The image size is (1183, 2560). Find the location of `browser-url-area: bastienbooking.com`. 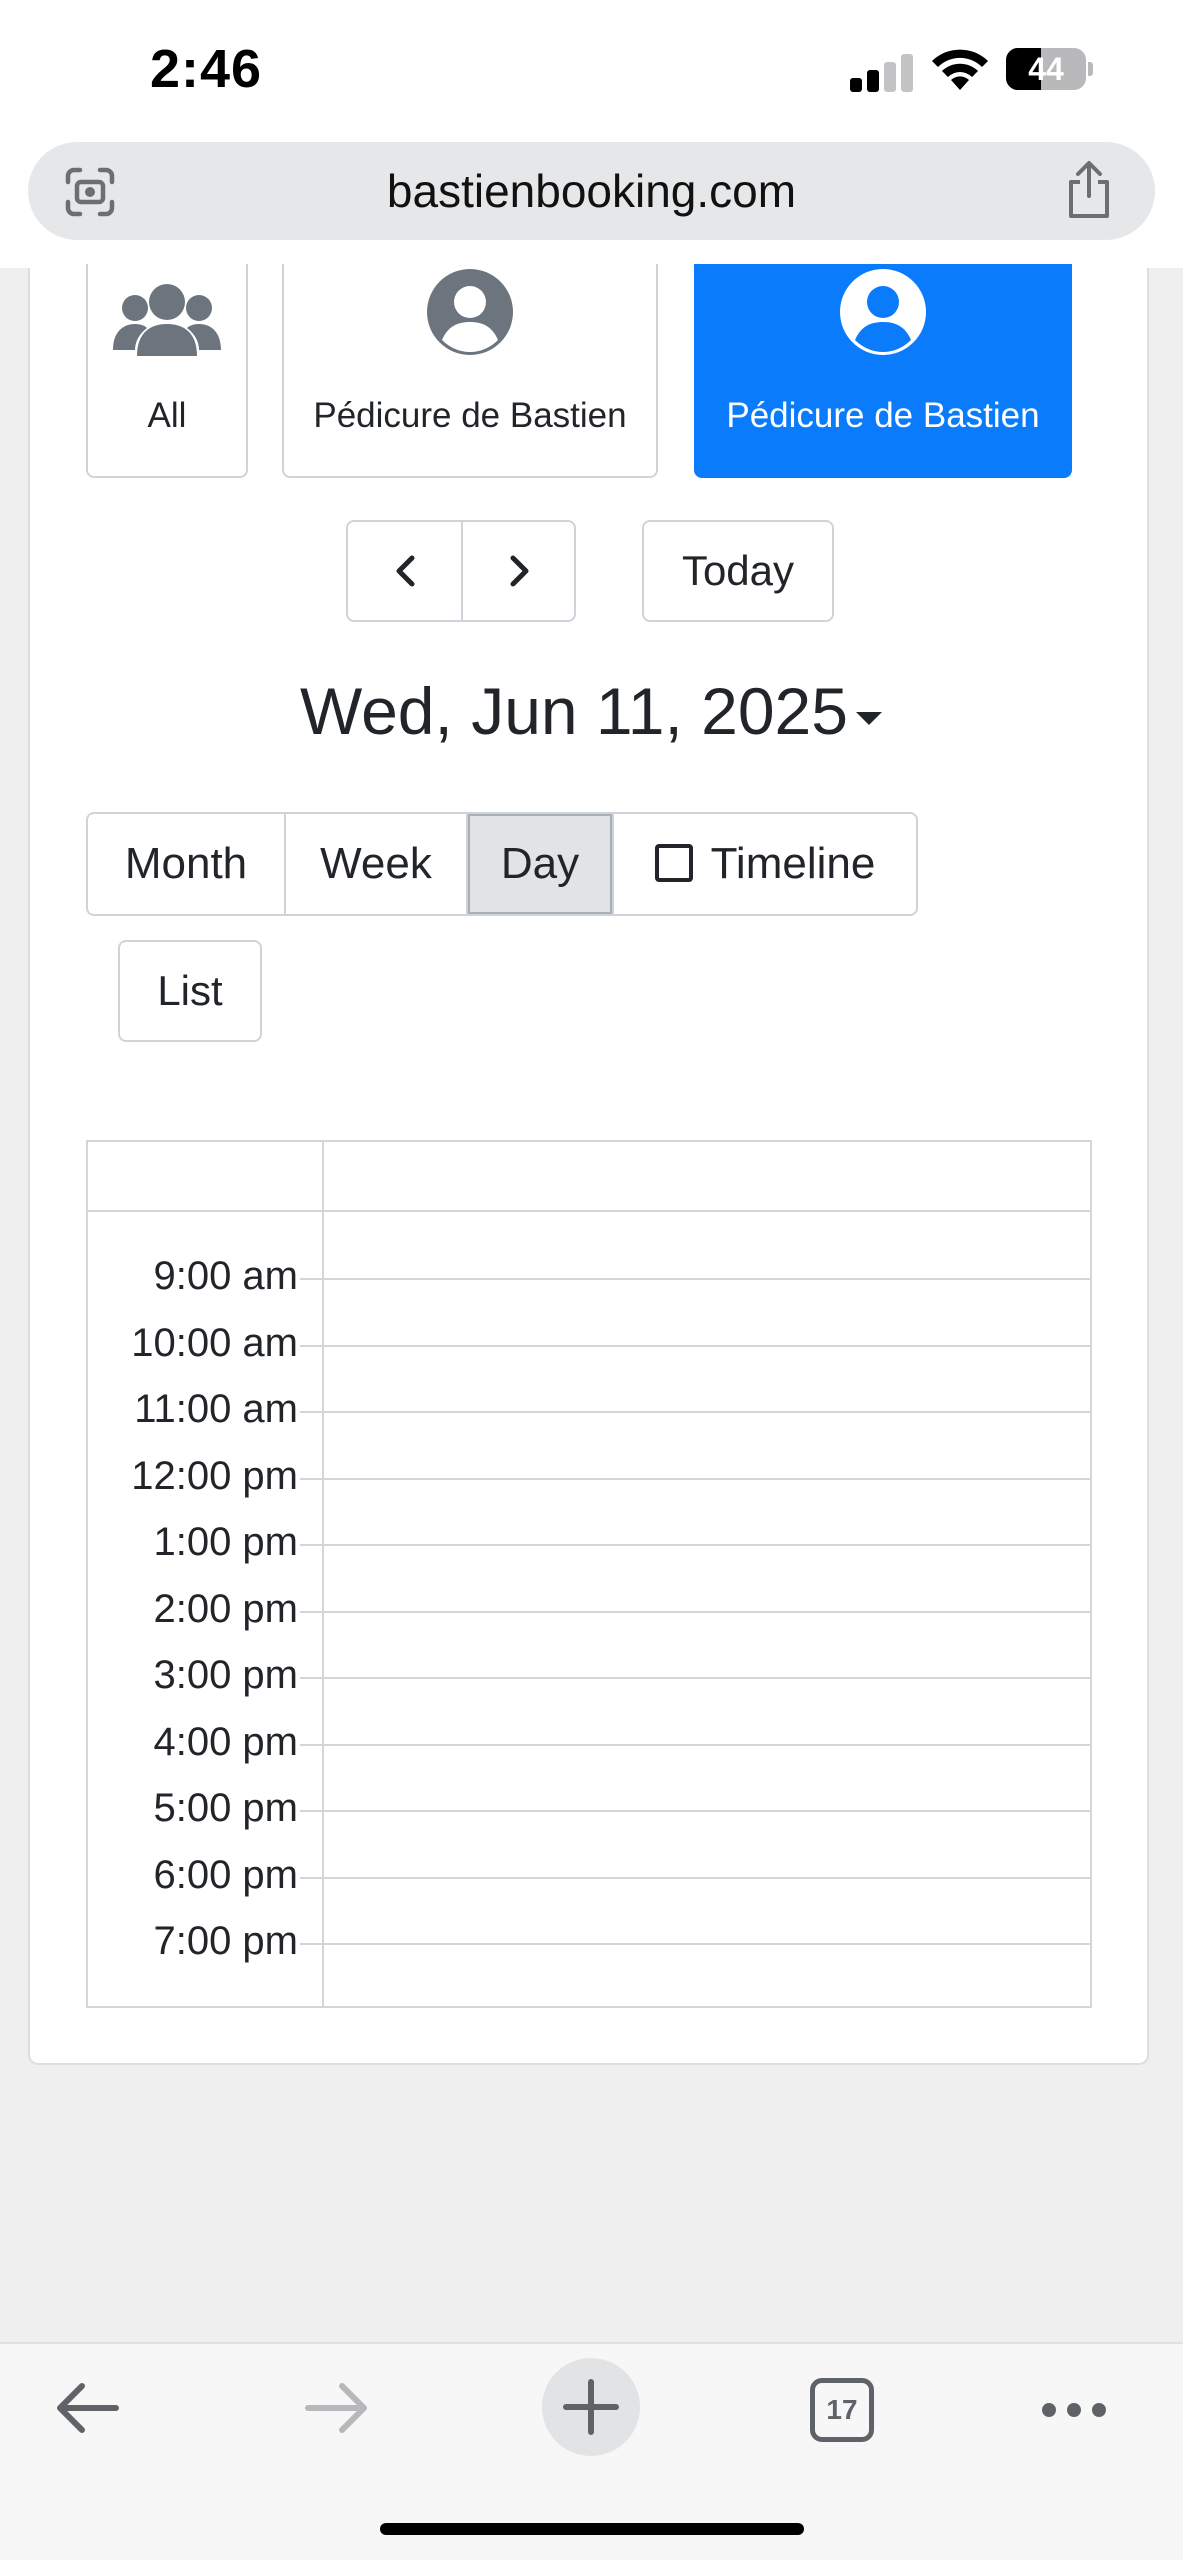

browser-url-area: bastienbooking.com is located at coordinates (591, 204).